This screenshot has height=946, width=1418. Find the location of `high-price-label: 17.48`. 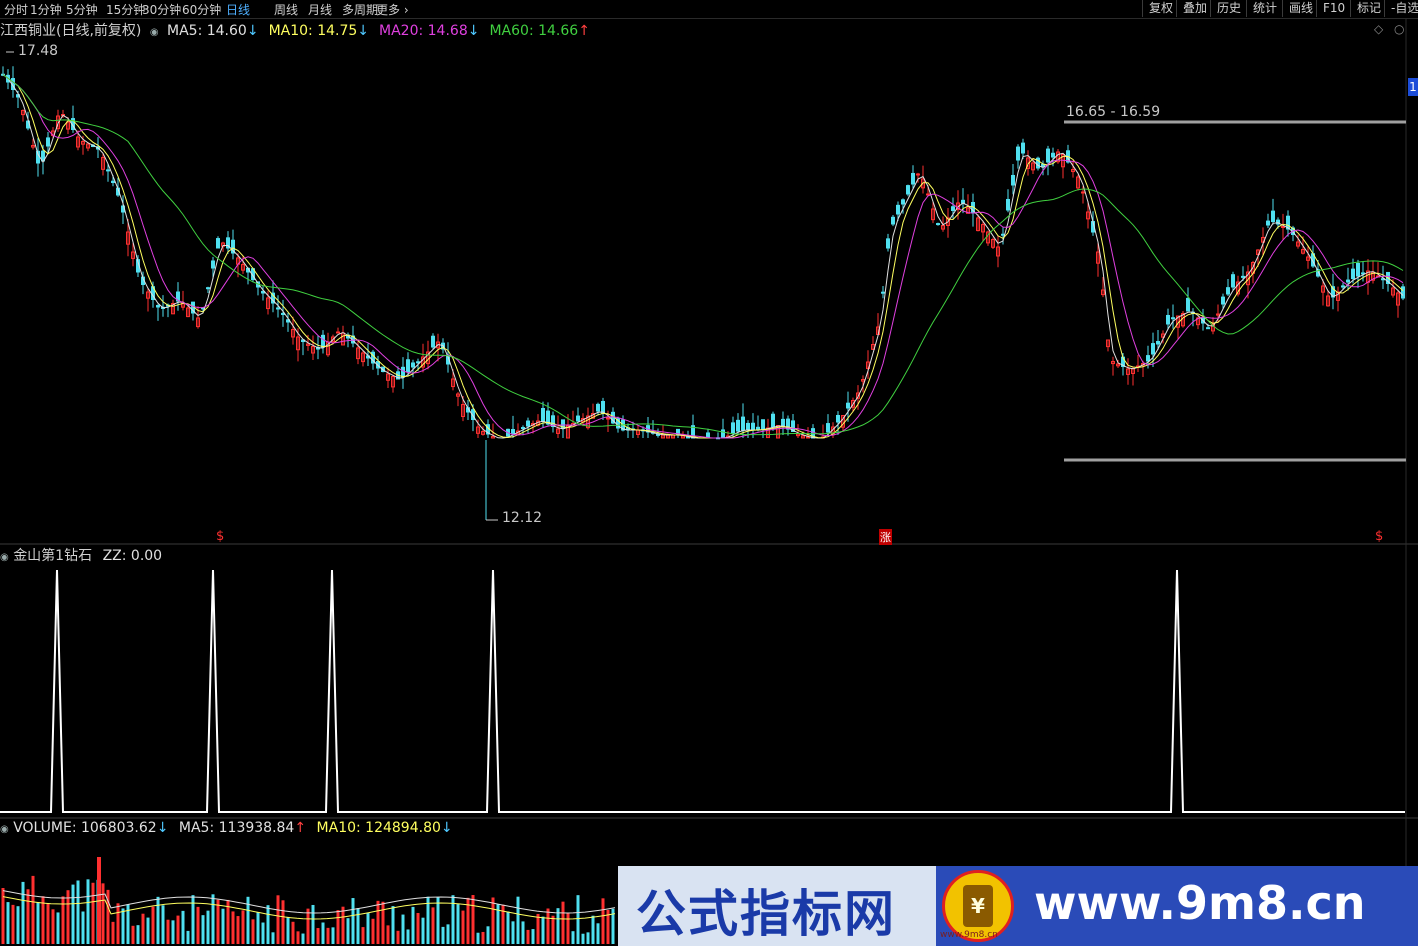

high-price-label: 17.48 is located at coordinates (38, 51).